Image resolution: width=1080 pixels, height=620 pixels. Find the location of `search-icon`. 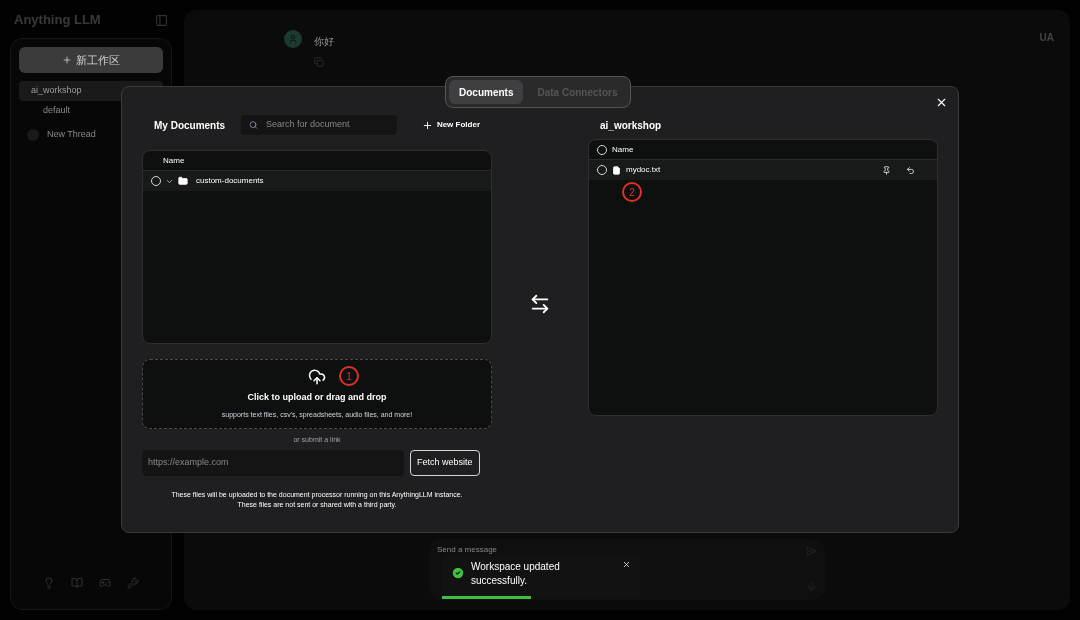

search-icon is located at coordinates (253, 125).